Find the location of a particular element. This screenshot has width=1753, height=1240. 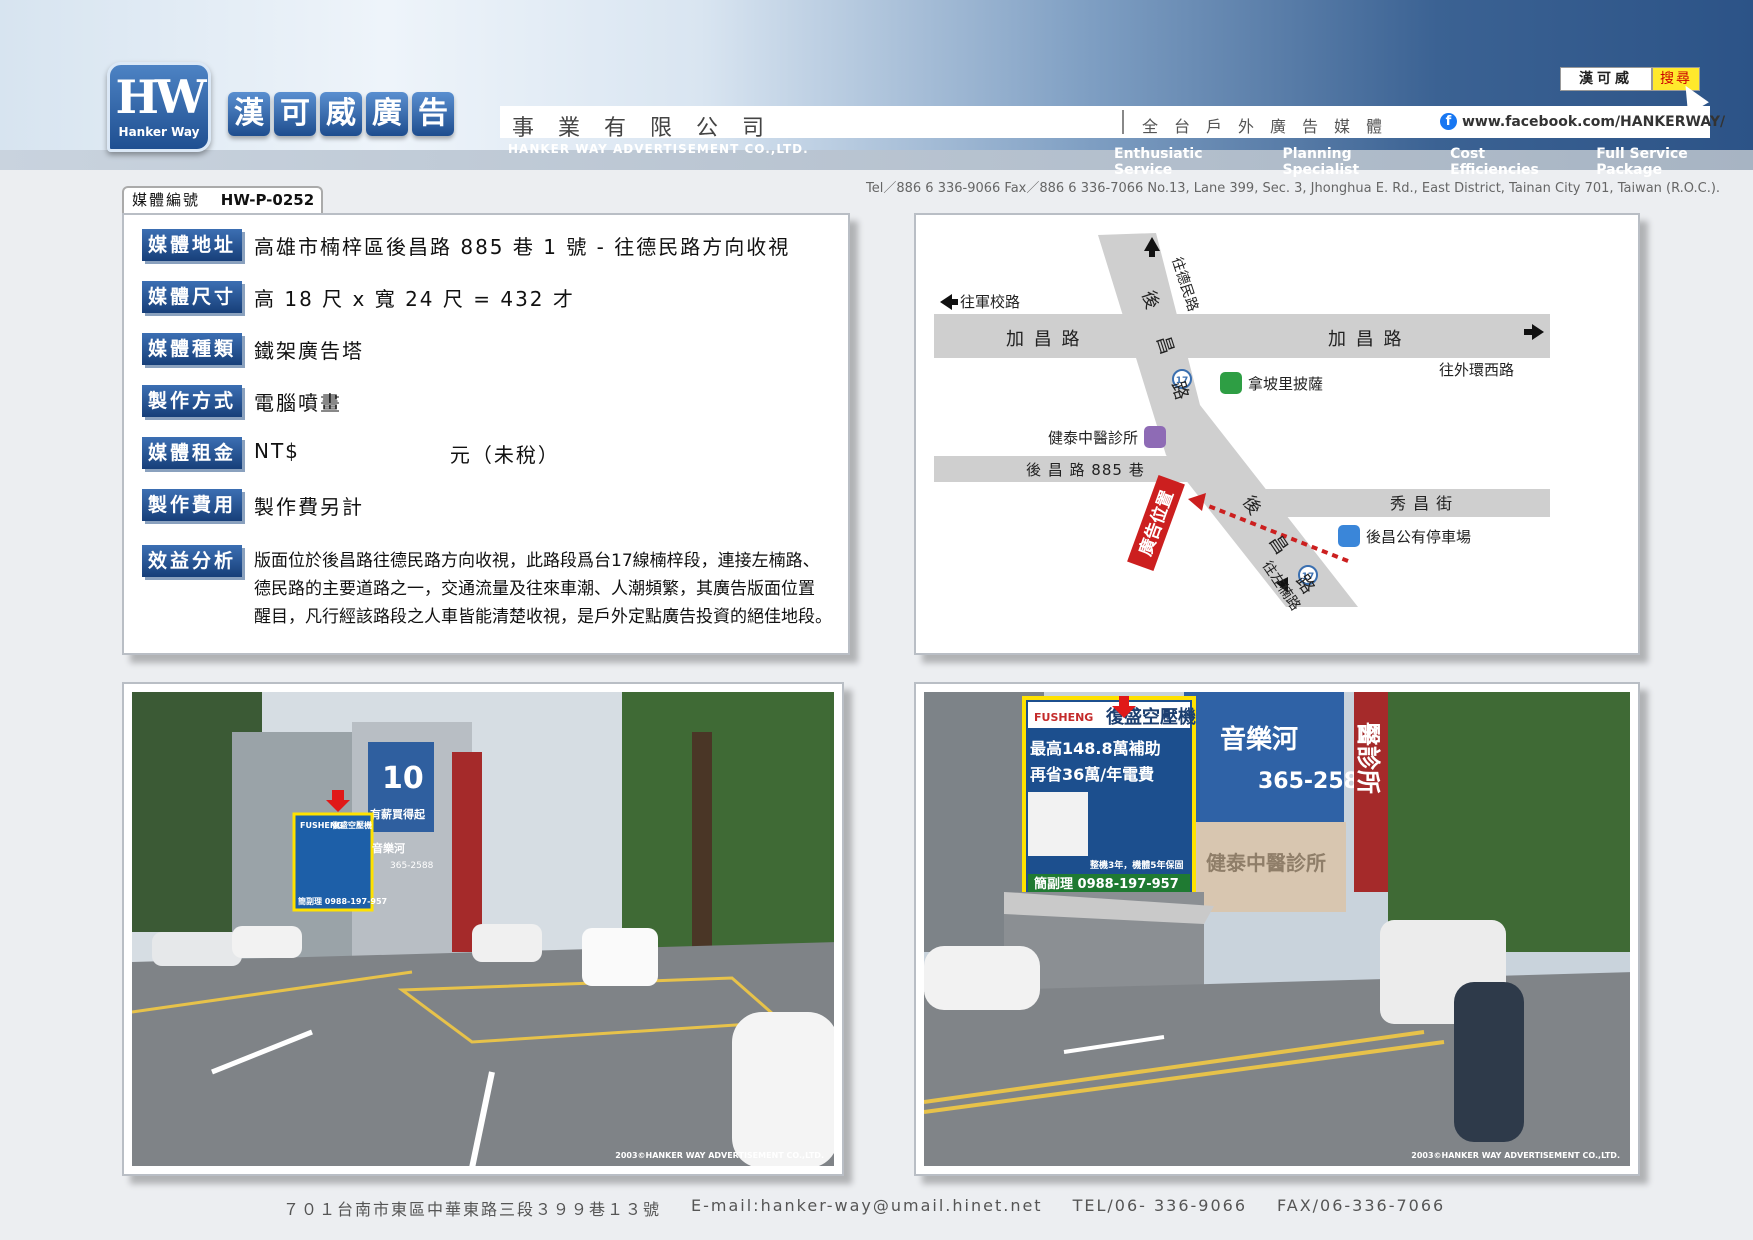

to-junxiao-label: 往軍校路 is located at coordinates (990, 302).